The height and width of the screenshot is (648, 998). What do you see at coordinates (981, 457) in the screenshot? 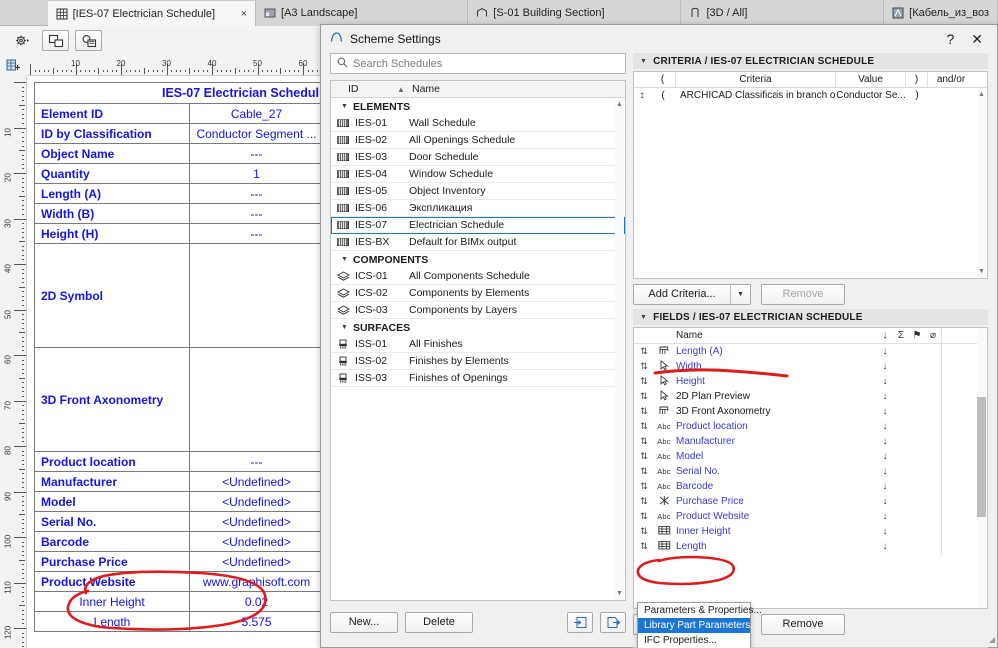
I see `scrollbar-thumb` at bounding box center [981, 457].